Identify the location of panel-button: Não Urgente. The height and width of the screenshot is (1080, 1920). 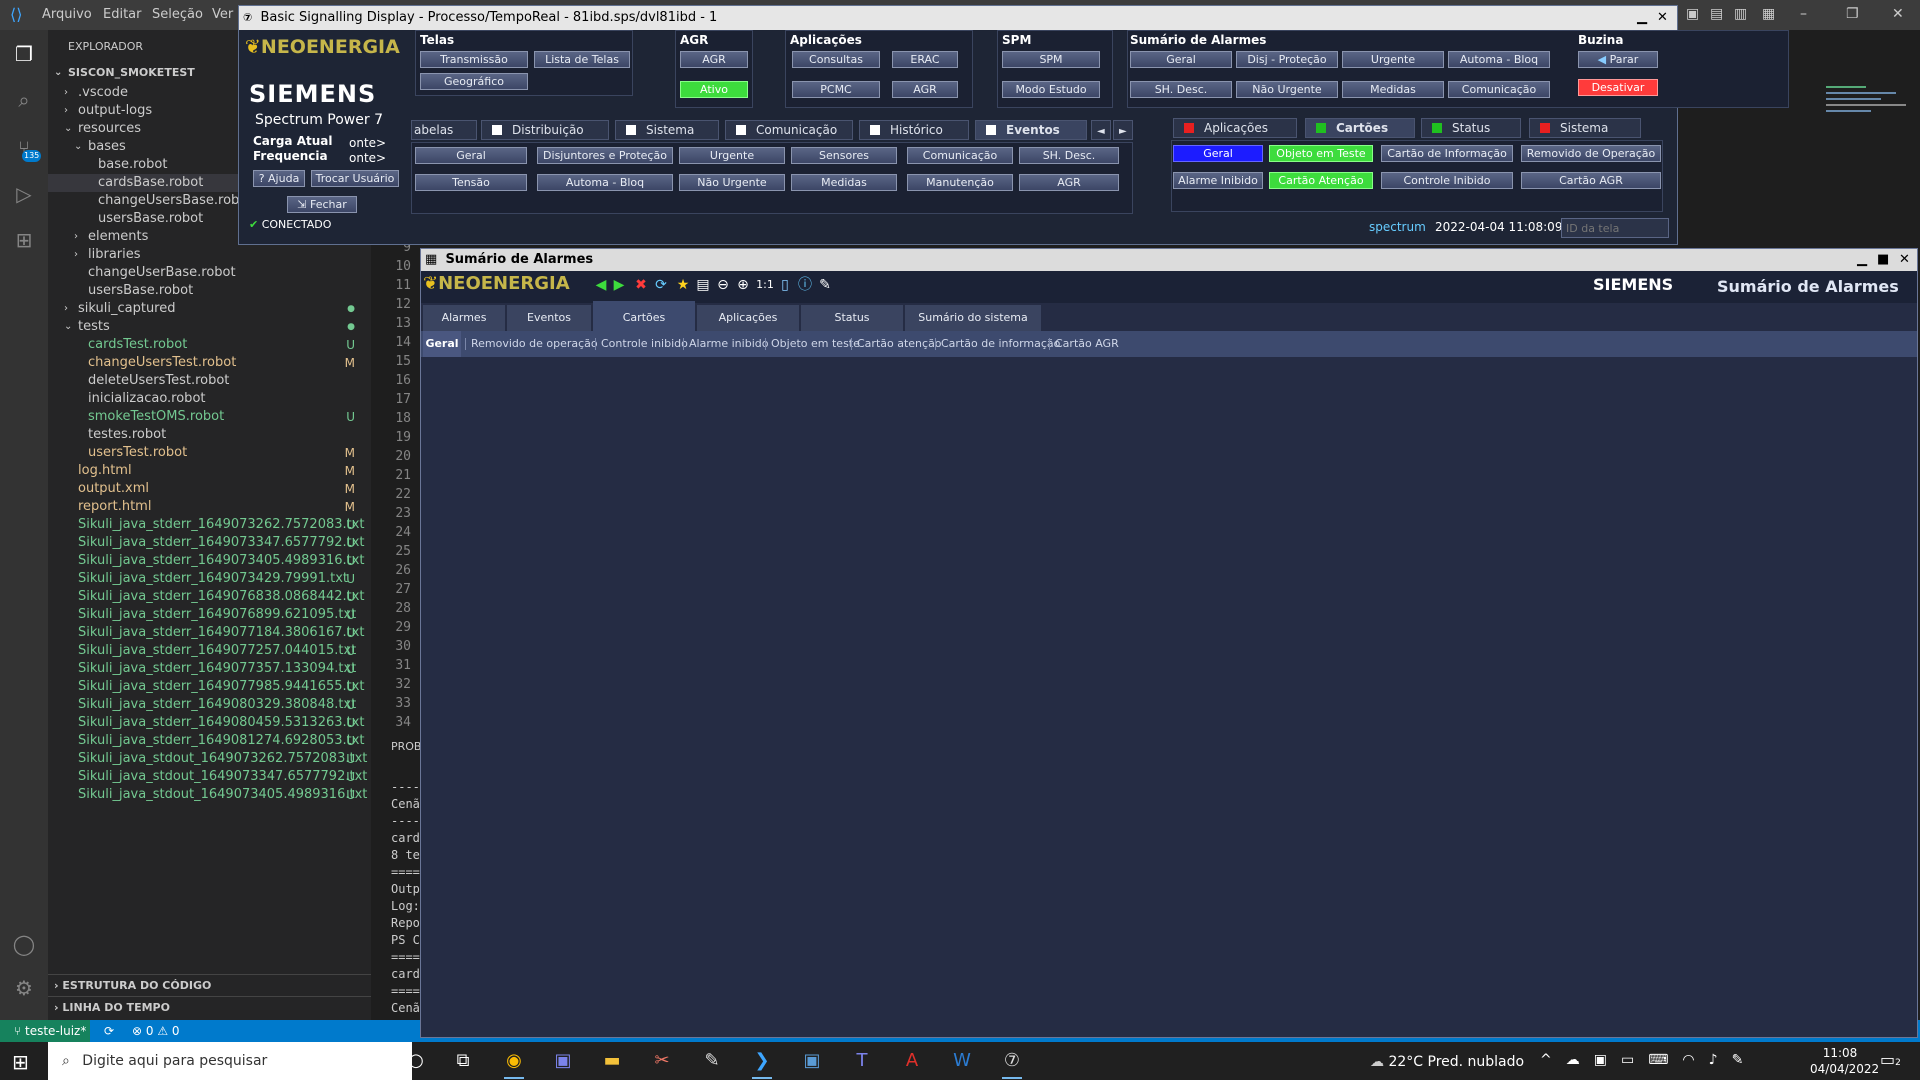
(732, 182).